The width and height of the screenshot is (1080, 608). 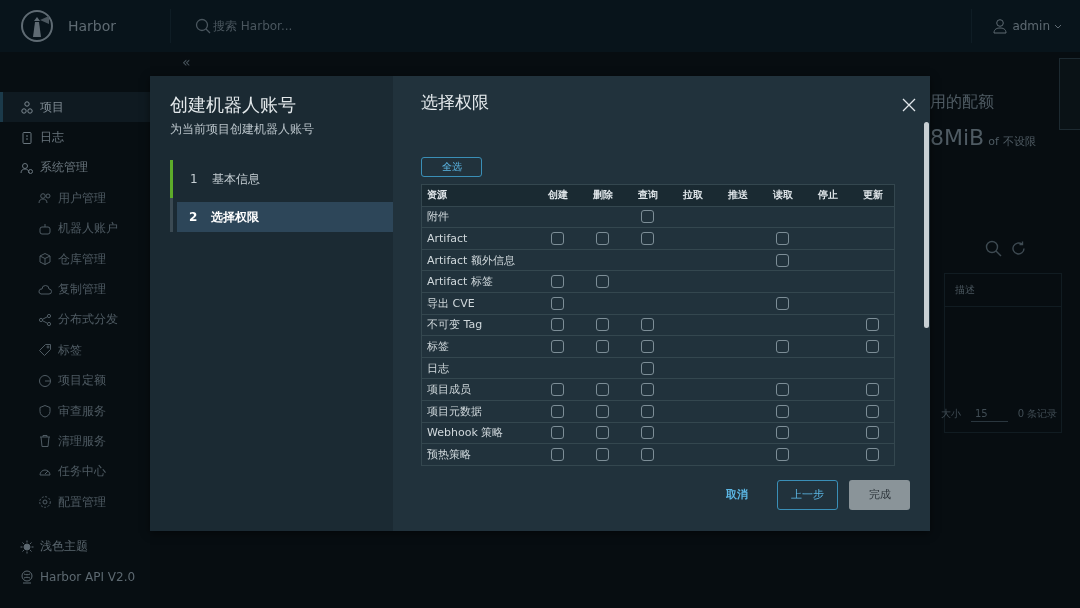 I want to click on wizard-step: 2 选择权限, so click(x=285, y=217).